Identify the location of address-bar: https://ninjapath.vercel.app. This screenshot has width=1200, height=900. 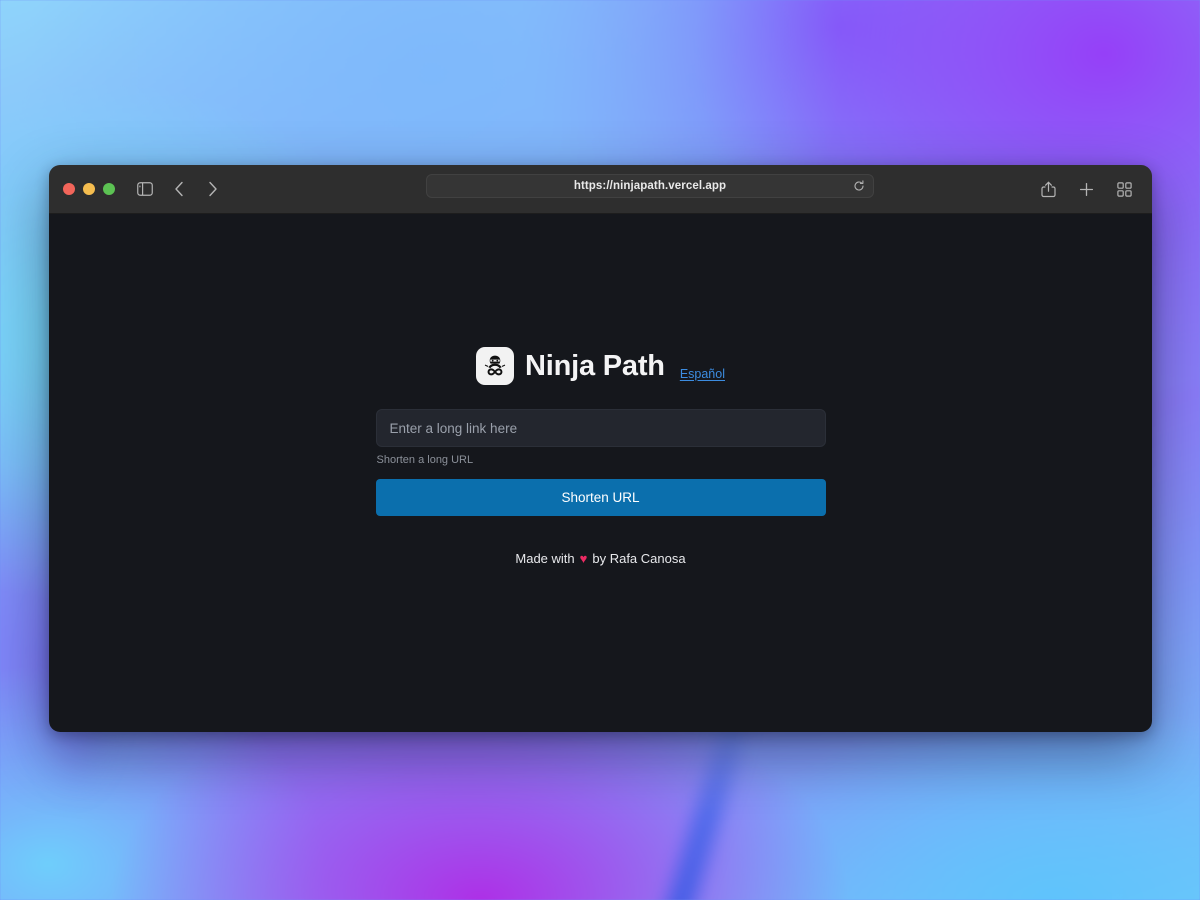
(650, 186).